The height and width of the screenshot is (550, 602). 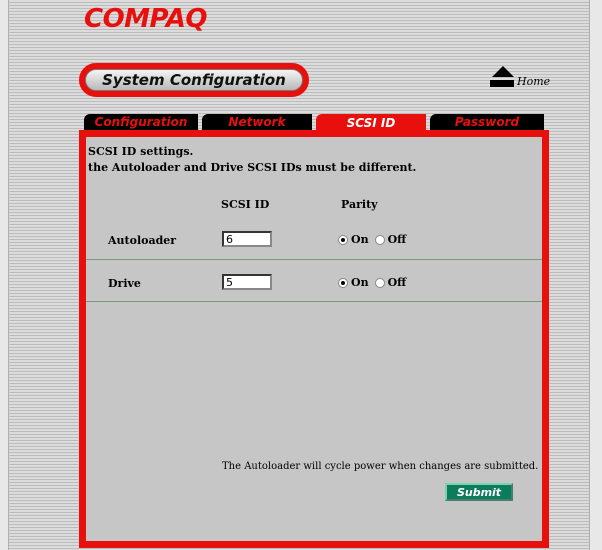 What do you see at coordinates (360, 282) in the screenshot?
I see `drive-parity-on-label: On` at bounding box center [360, 282].